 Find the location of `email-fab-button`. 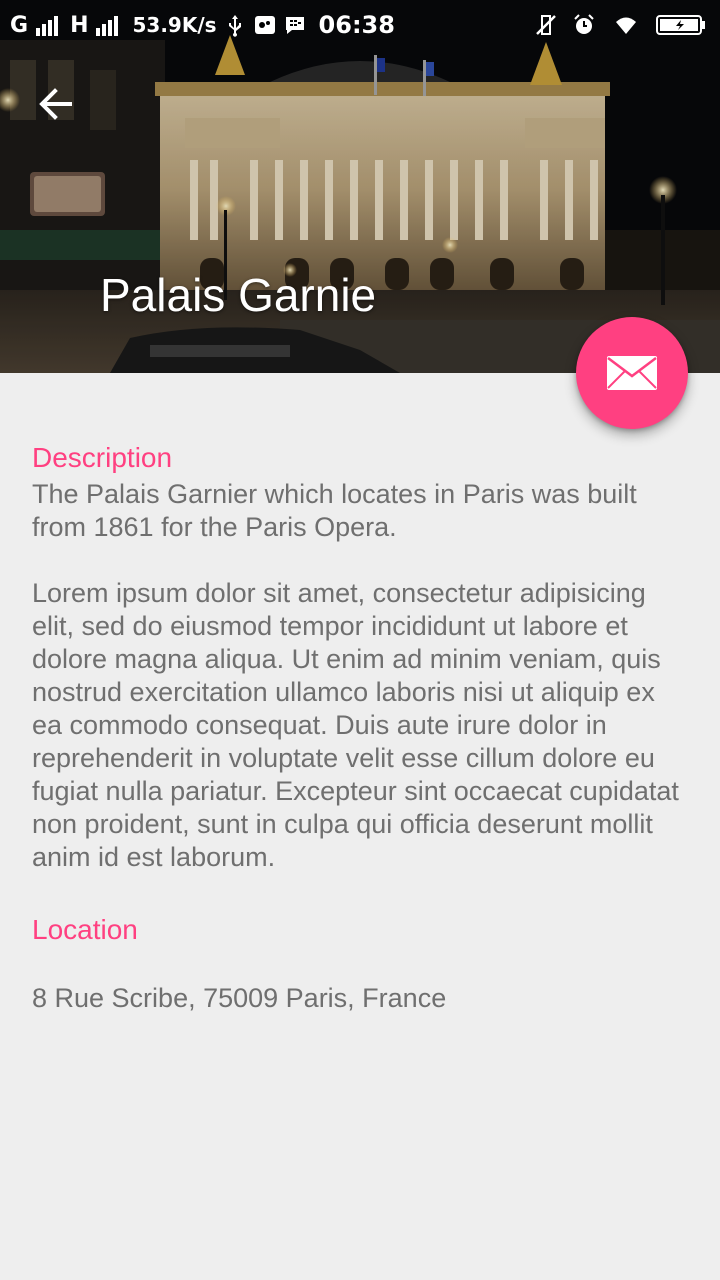

email-fab-button is located at coordinates (632, 373).